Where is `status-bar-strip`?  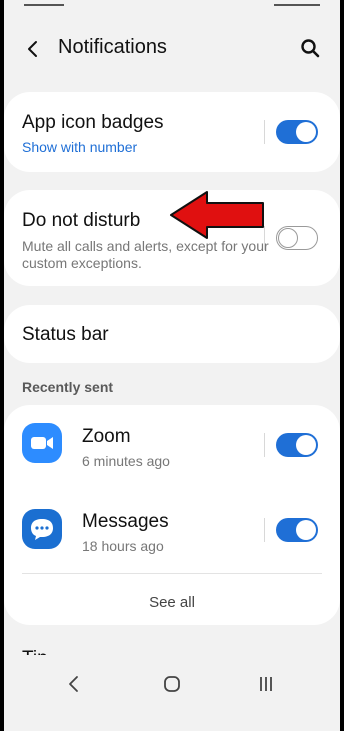
status-bar-strip is located at coordinates (172, 4).